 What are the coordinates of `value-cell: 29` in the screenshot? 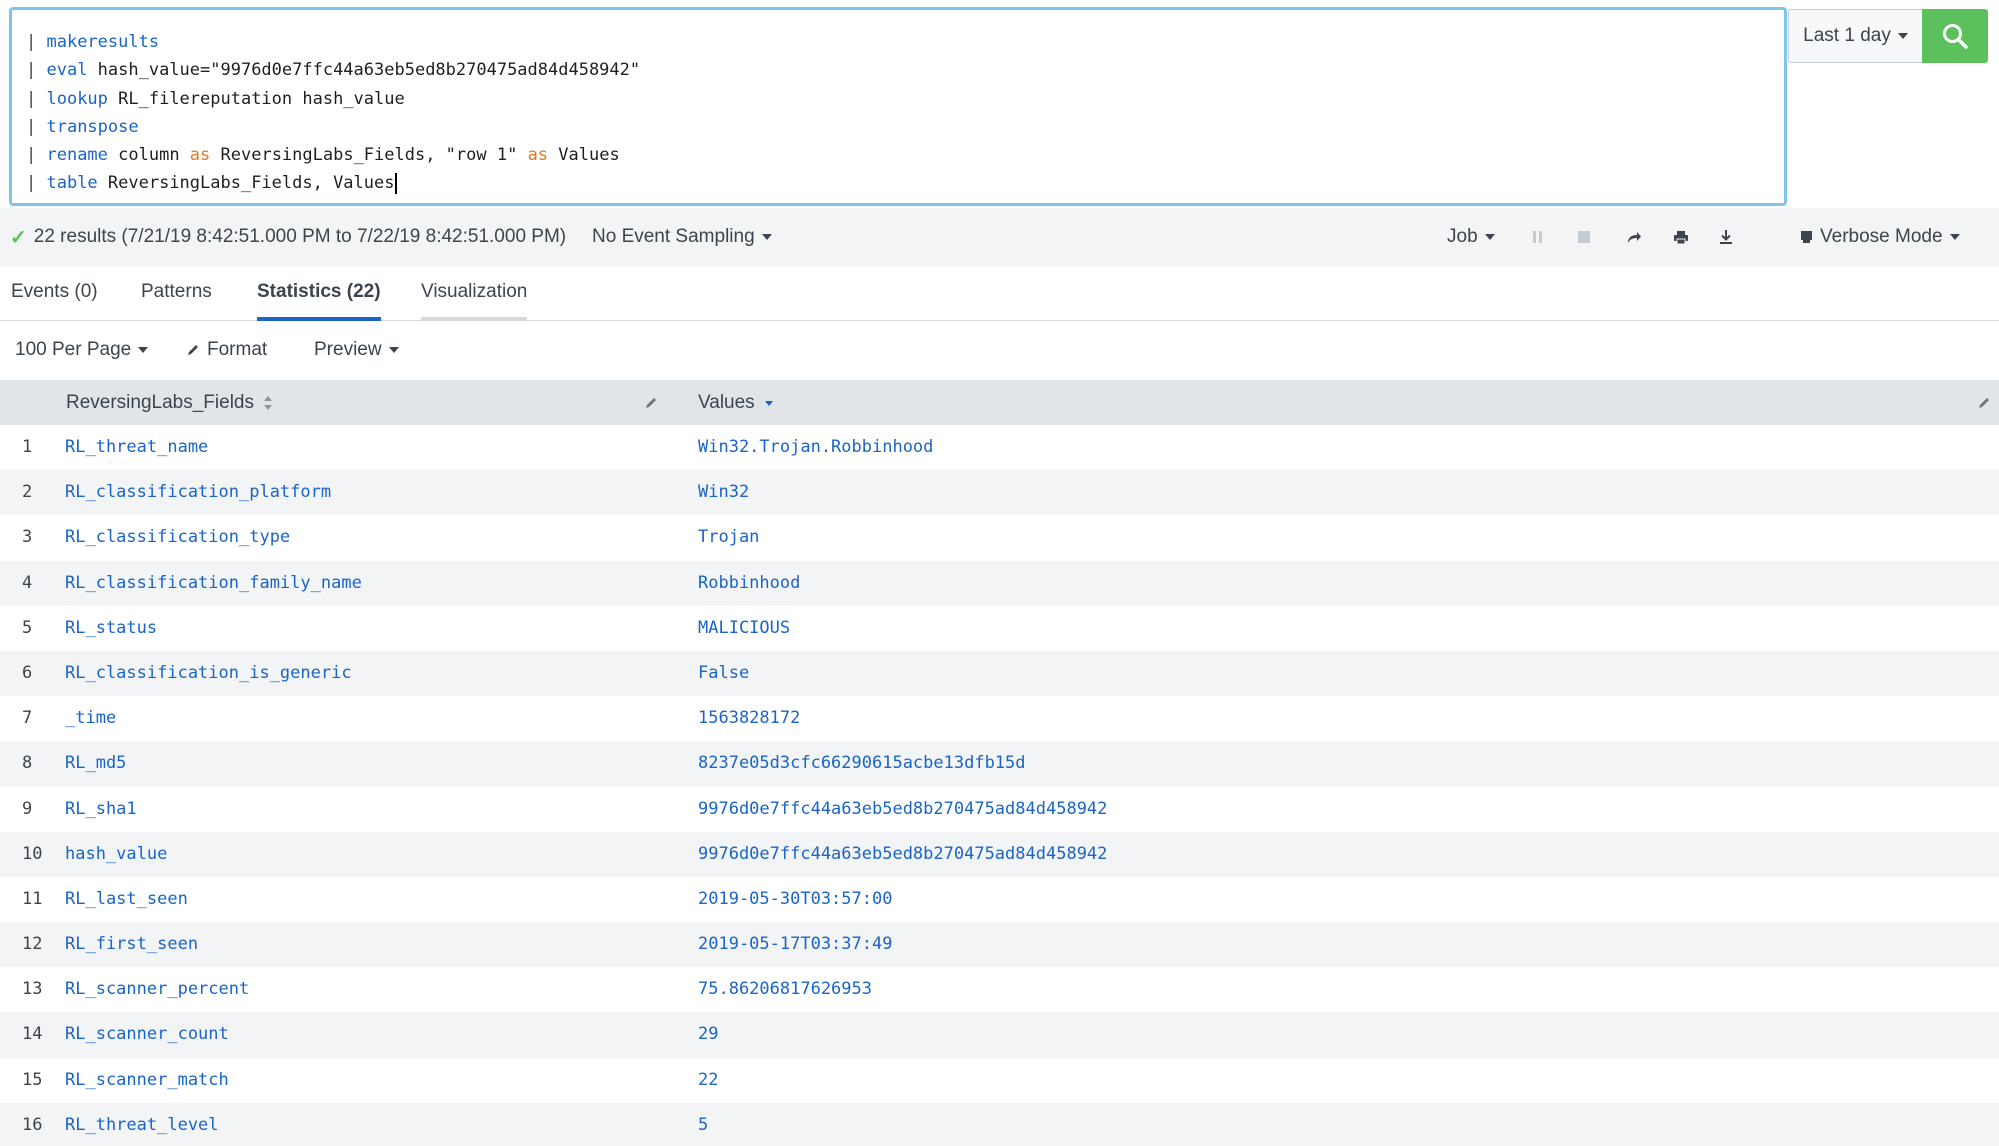 It's located at (708, 1034).